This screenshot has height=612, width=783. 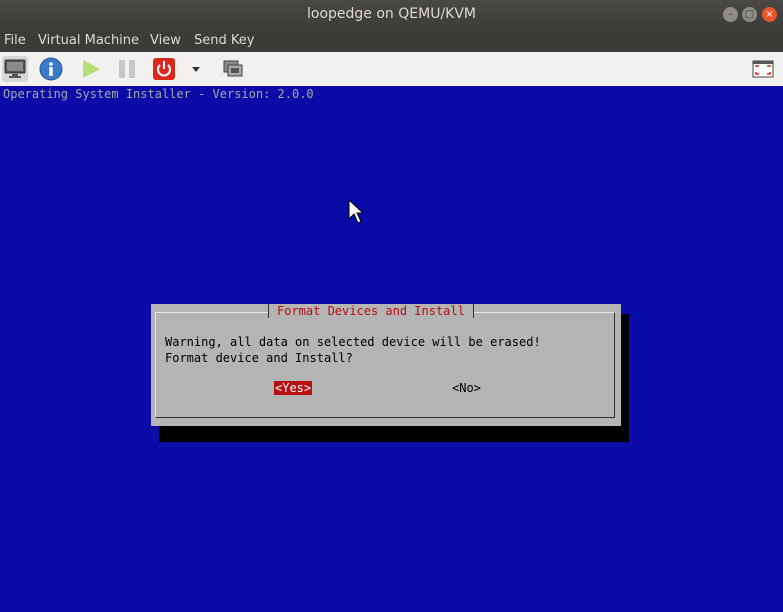 I want to click on info-icon, so click(x=51, y=69).